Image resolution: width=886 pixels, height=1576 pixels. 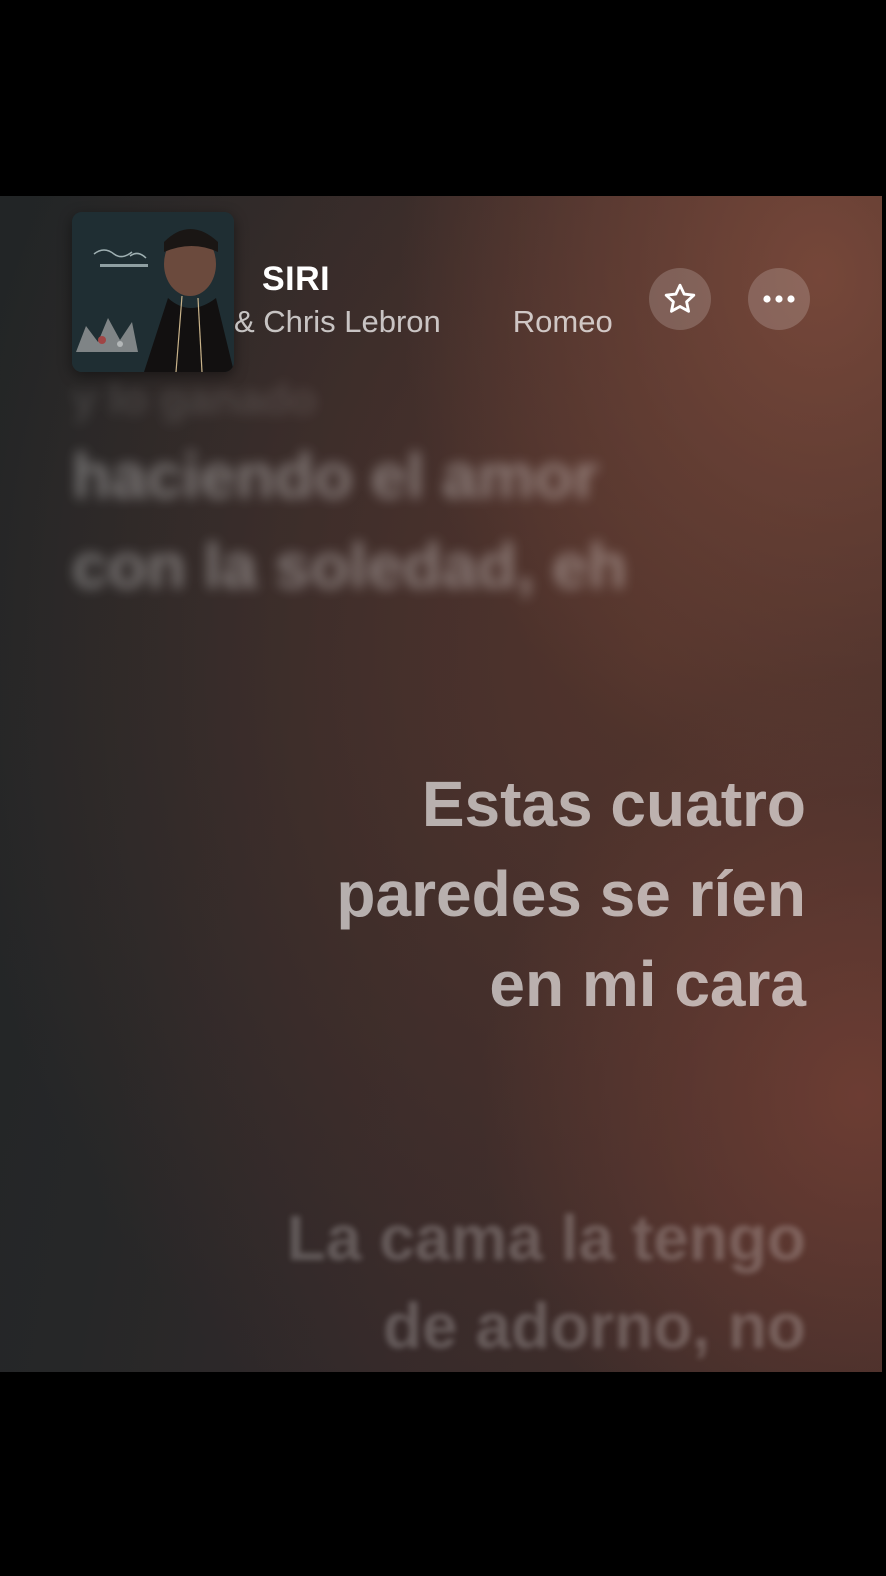 I want to click on lyric-line-current-1: Estas cuatro, so click(x=614, y=804).